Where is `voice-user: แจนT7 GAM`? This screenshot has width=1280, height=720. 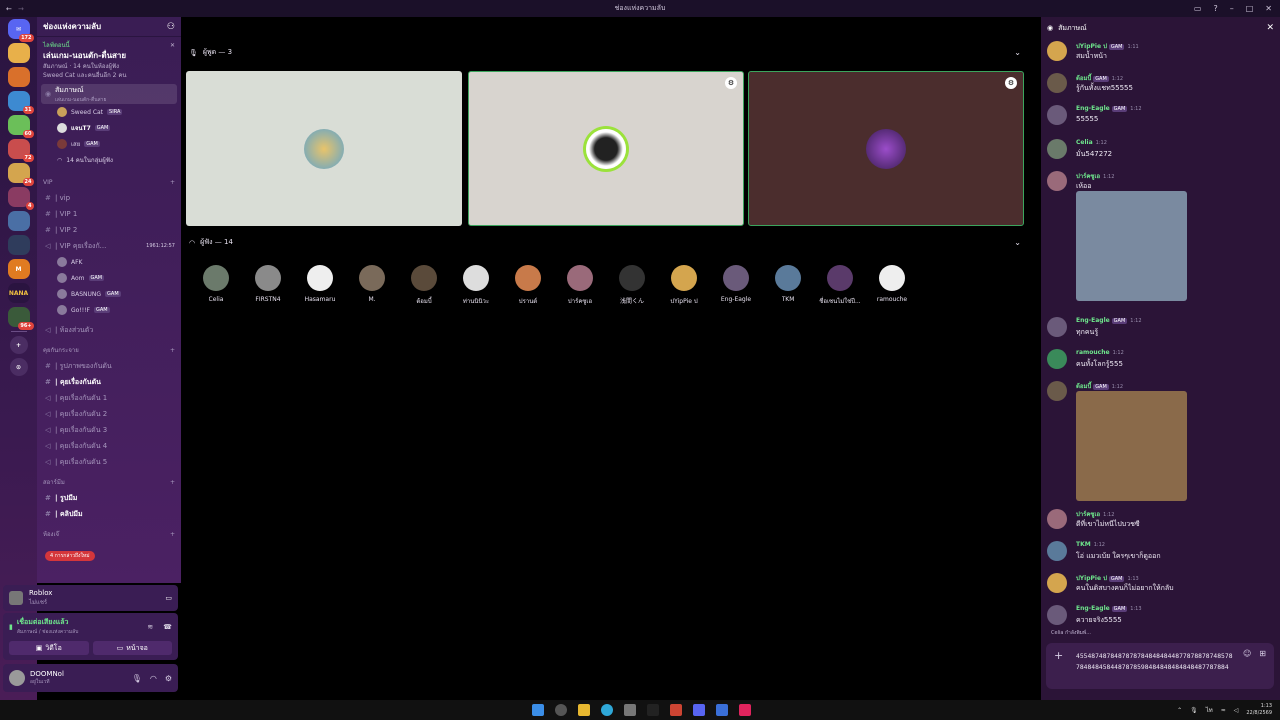 voice-user: แจนT7 GAM is located at coordinates (109, 128).